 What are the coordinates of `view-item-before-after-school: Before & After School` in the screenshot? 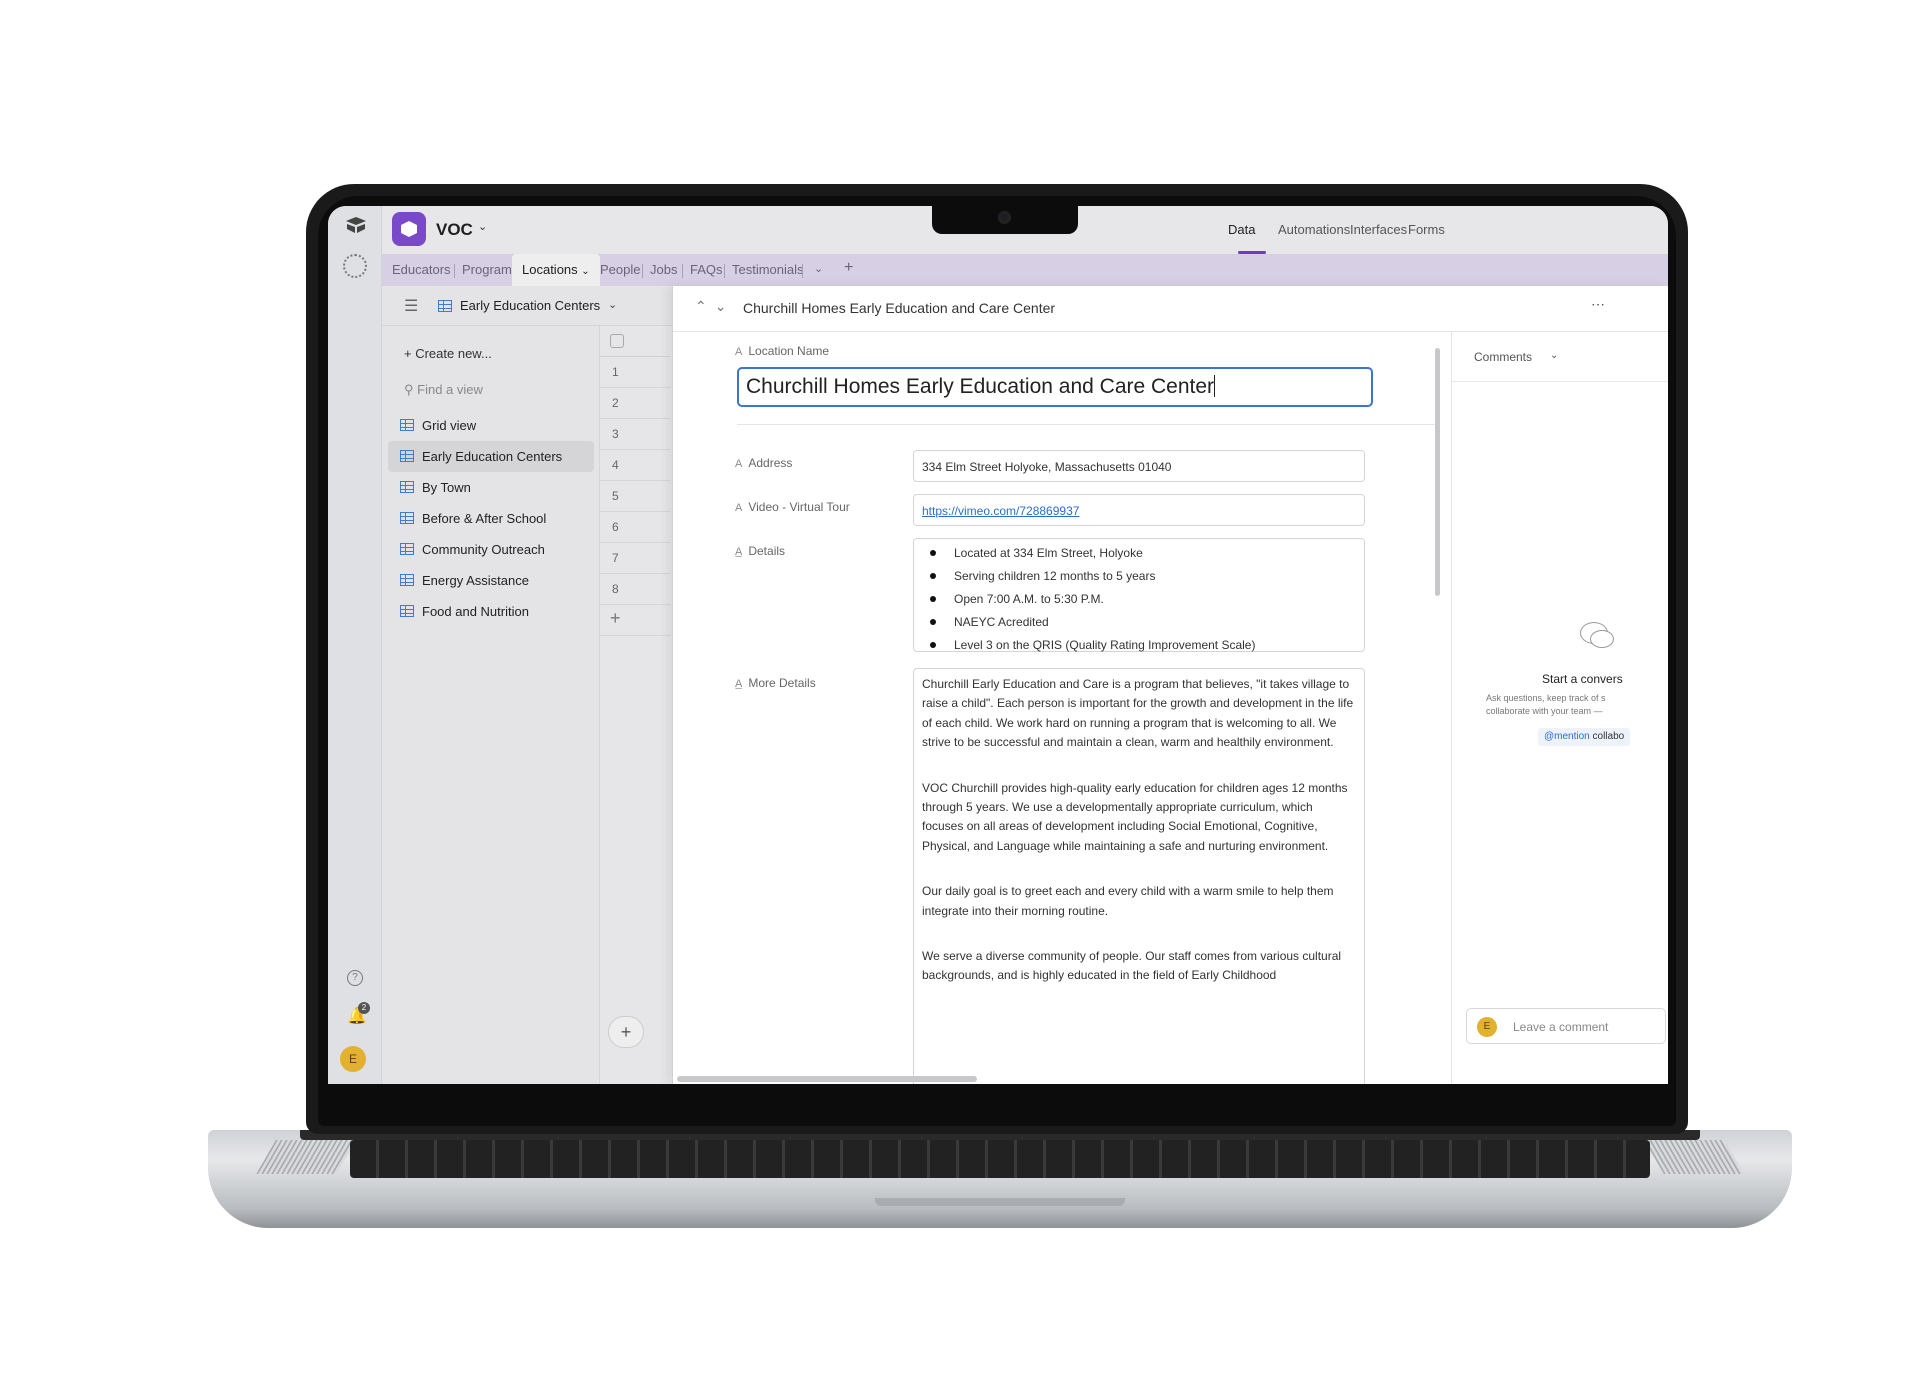 It's located at (491, 518).